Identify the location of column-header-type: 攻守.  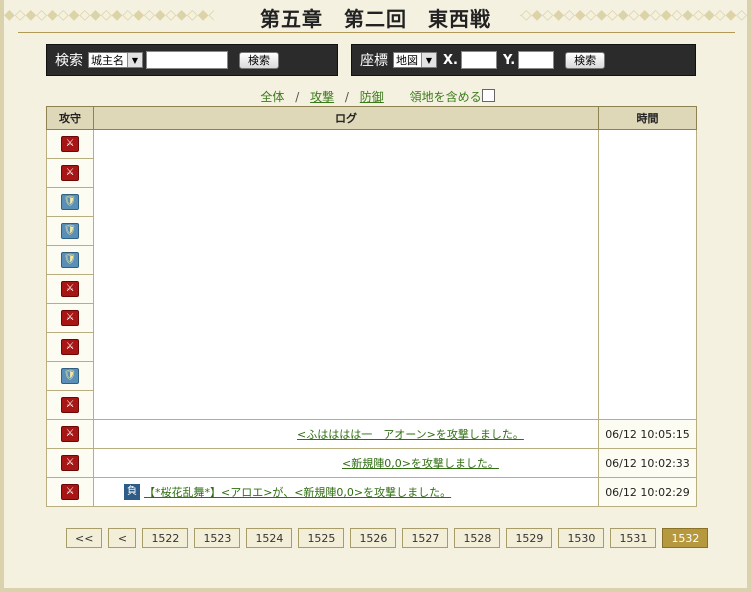
(70, 118).